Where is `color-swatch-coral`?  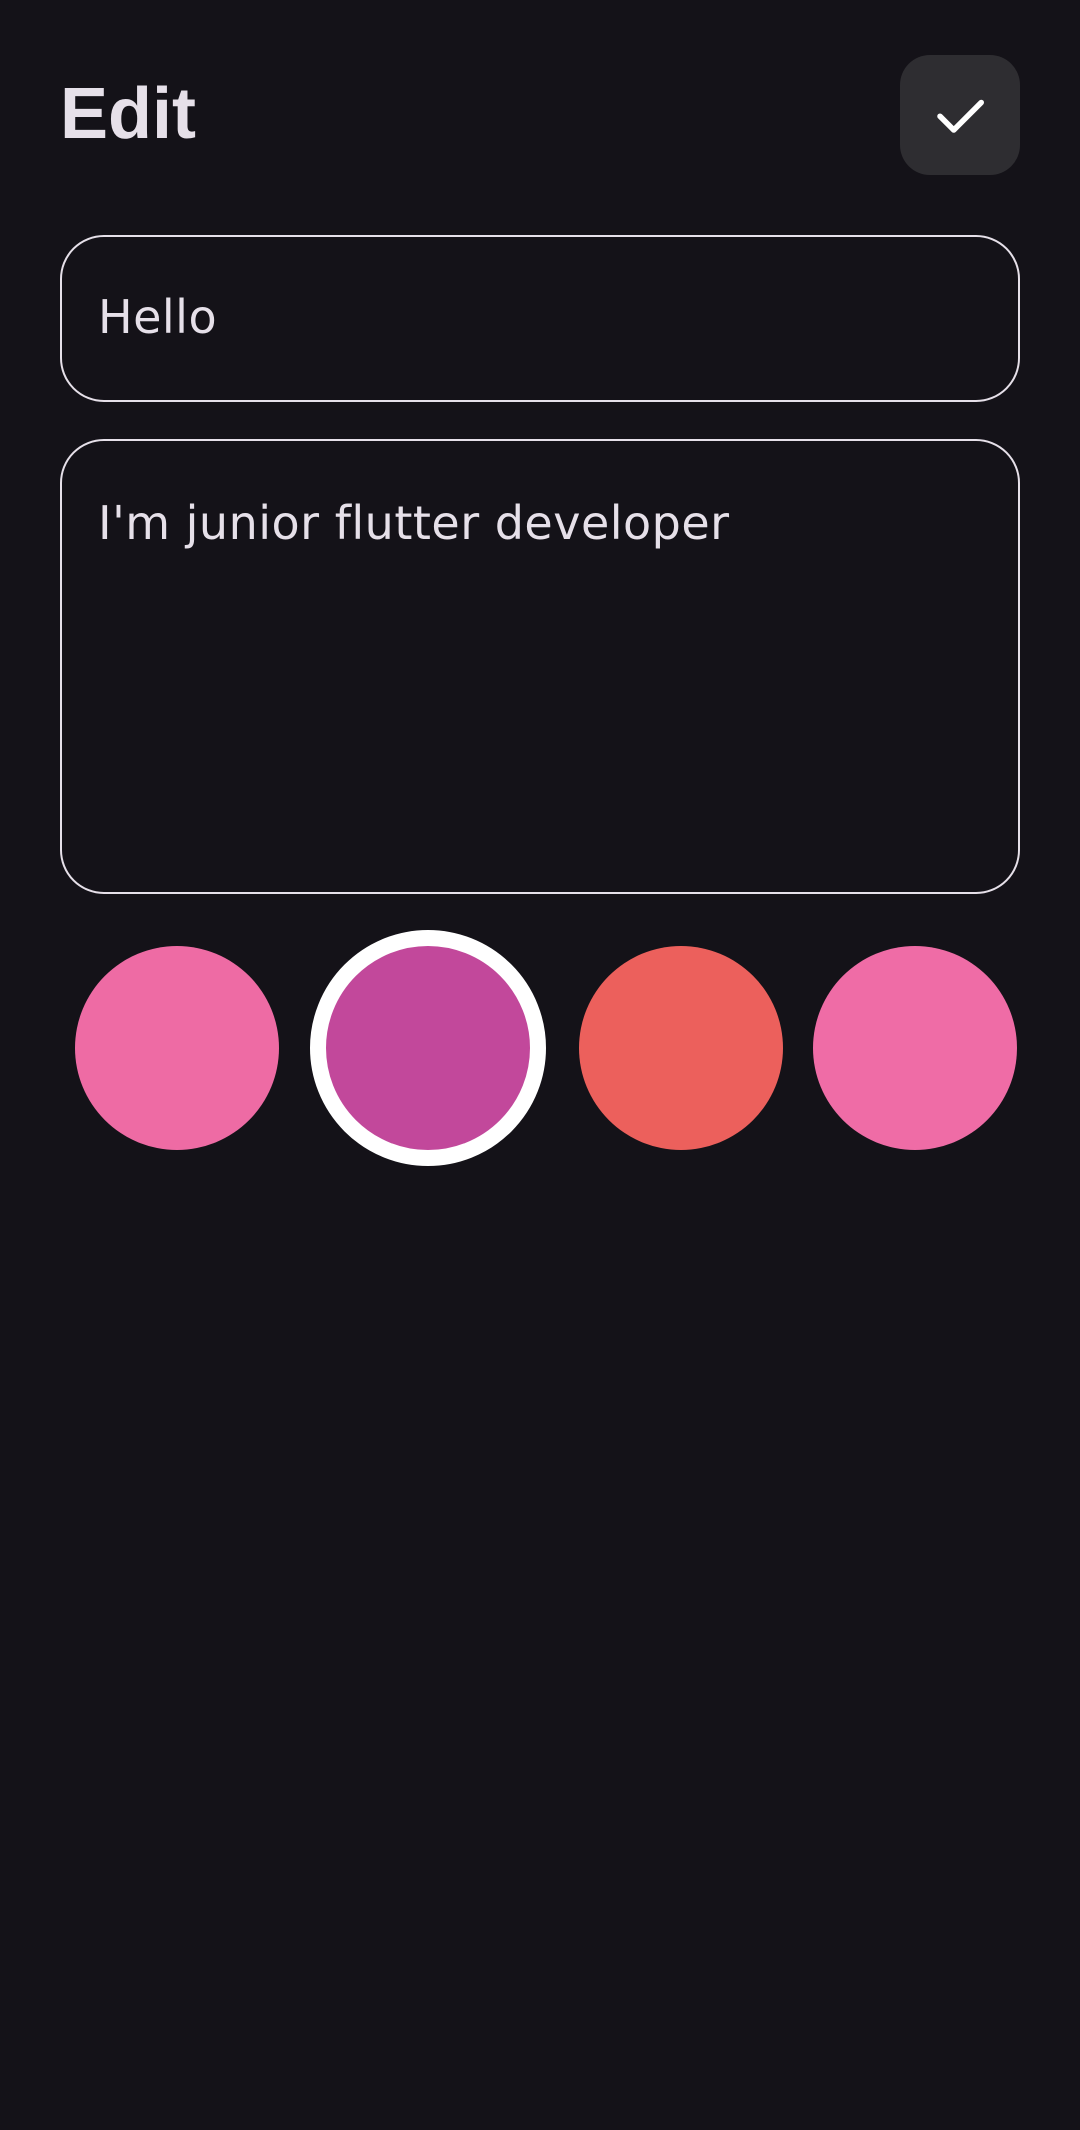
color-swatch-coral is located at coordinates (681, 1048).